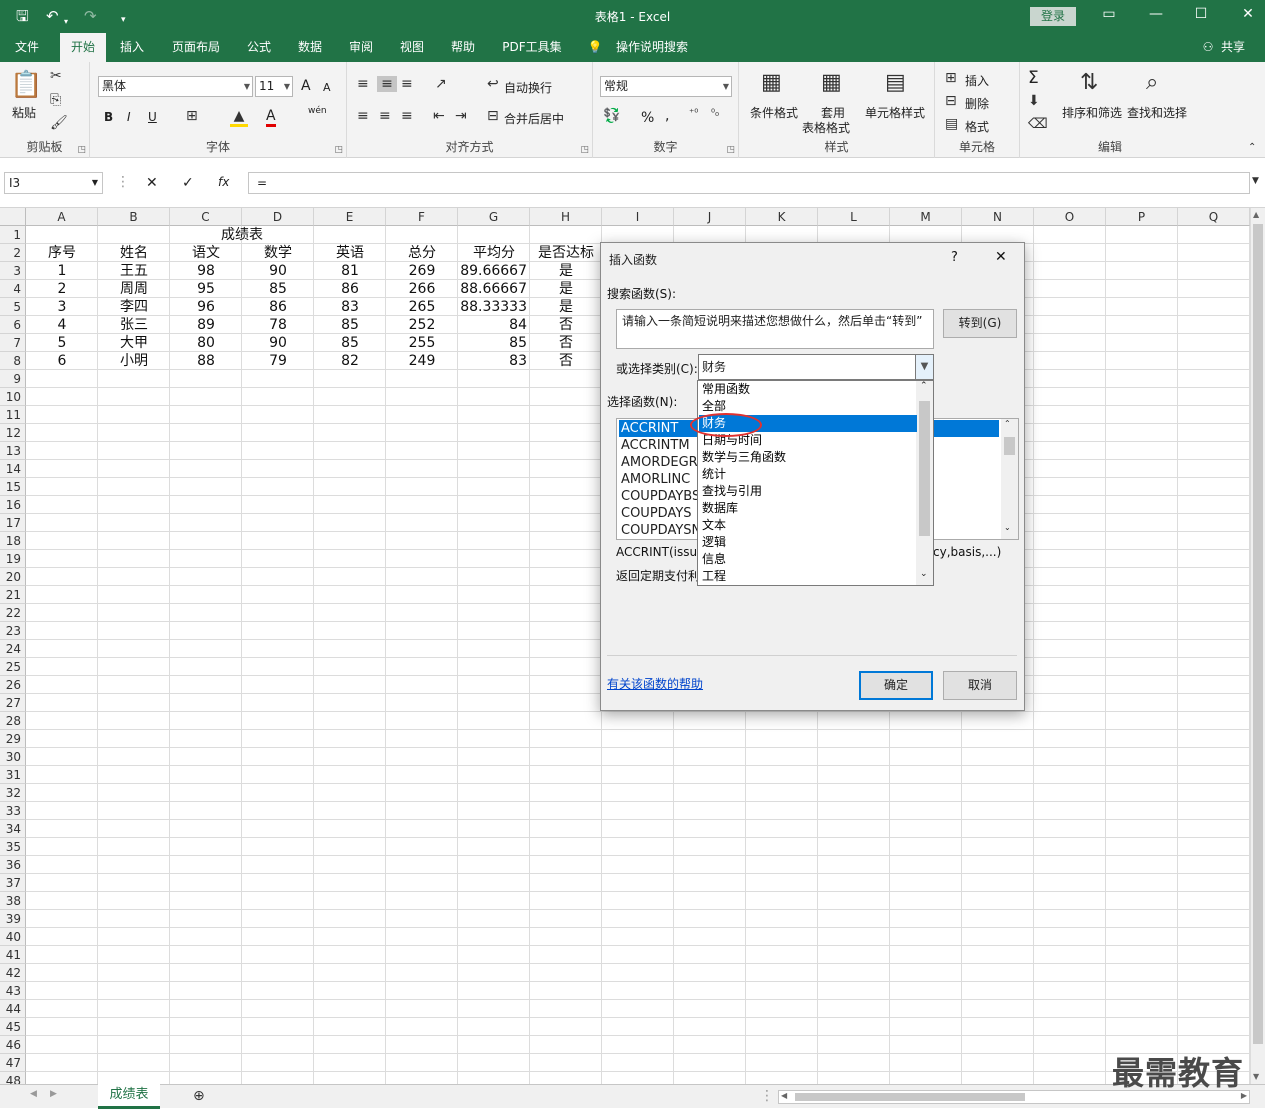 This screenshot has width=1265, height=1109. I want to click on table-cell: 86, so click(278, 307).